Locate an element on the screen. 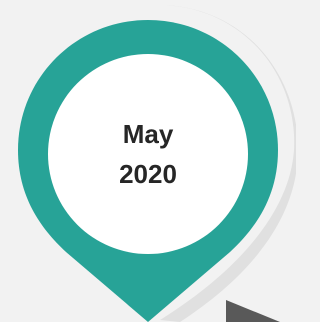  month-text: May is located at coordinates (148, 134).